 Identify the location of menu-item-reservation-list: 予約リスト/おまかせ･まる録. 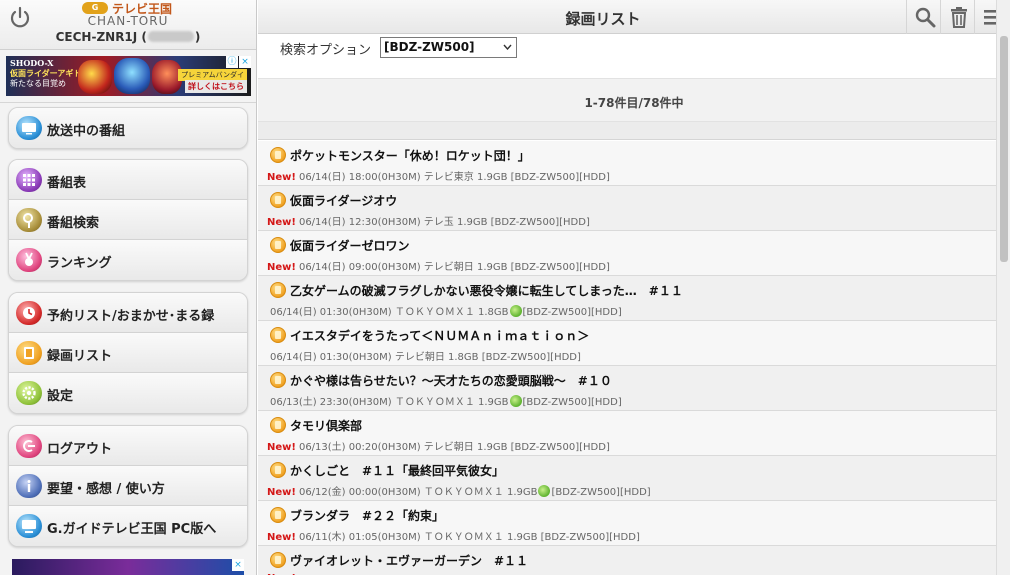
(128, 313).